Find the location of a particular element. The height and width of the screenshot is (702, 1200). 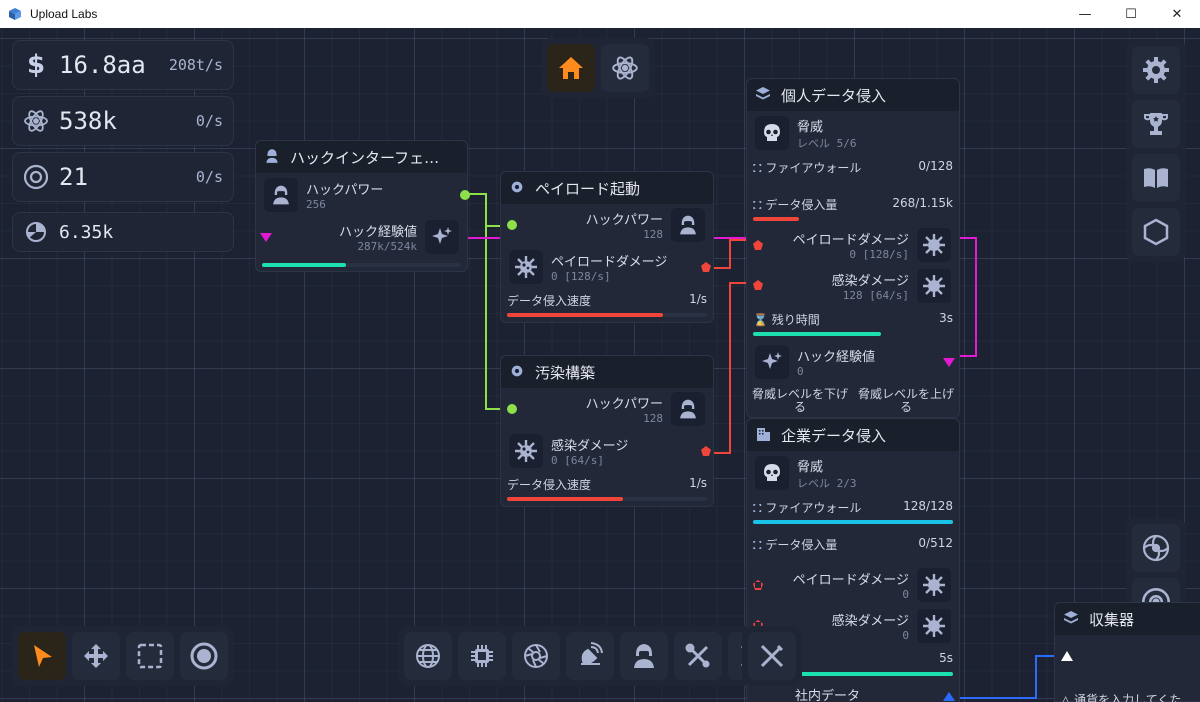

personal-threat-controls: 脅威レベルを下げる 脅威レベルを上げる is located at coordinates (853, 401).